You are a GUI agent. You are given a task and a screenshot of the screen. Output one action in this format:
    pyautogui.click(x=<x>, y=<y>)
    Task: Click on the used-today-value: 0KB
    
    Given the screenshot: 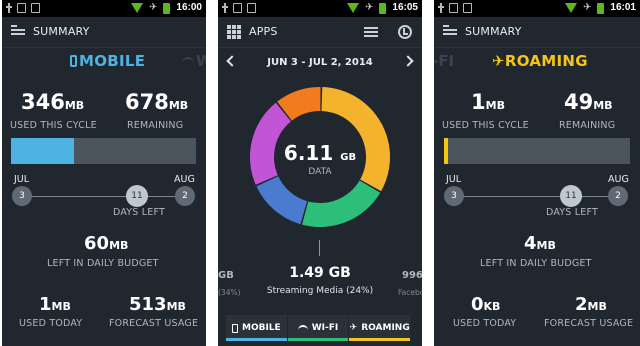 What is the action you would take?
    pyautogui.click(x=486, y=304)
    